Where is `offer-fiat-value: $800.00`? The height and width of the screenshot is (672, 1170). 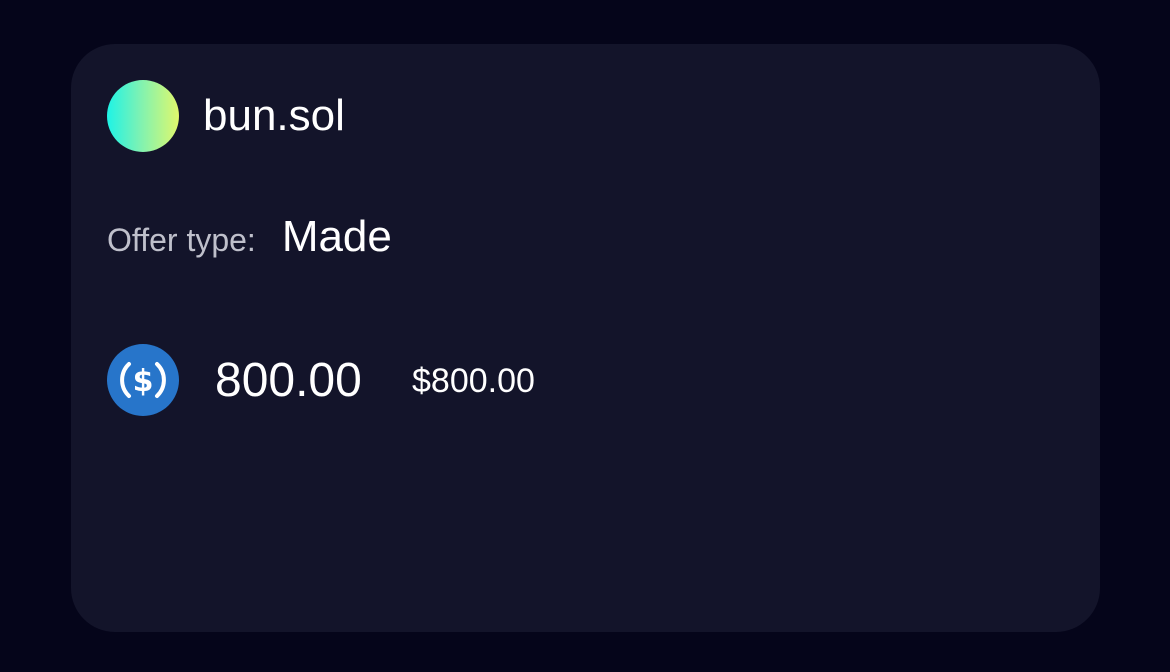 offer-fiat-value: $800.00 is located at coordinates (473, 381).